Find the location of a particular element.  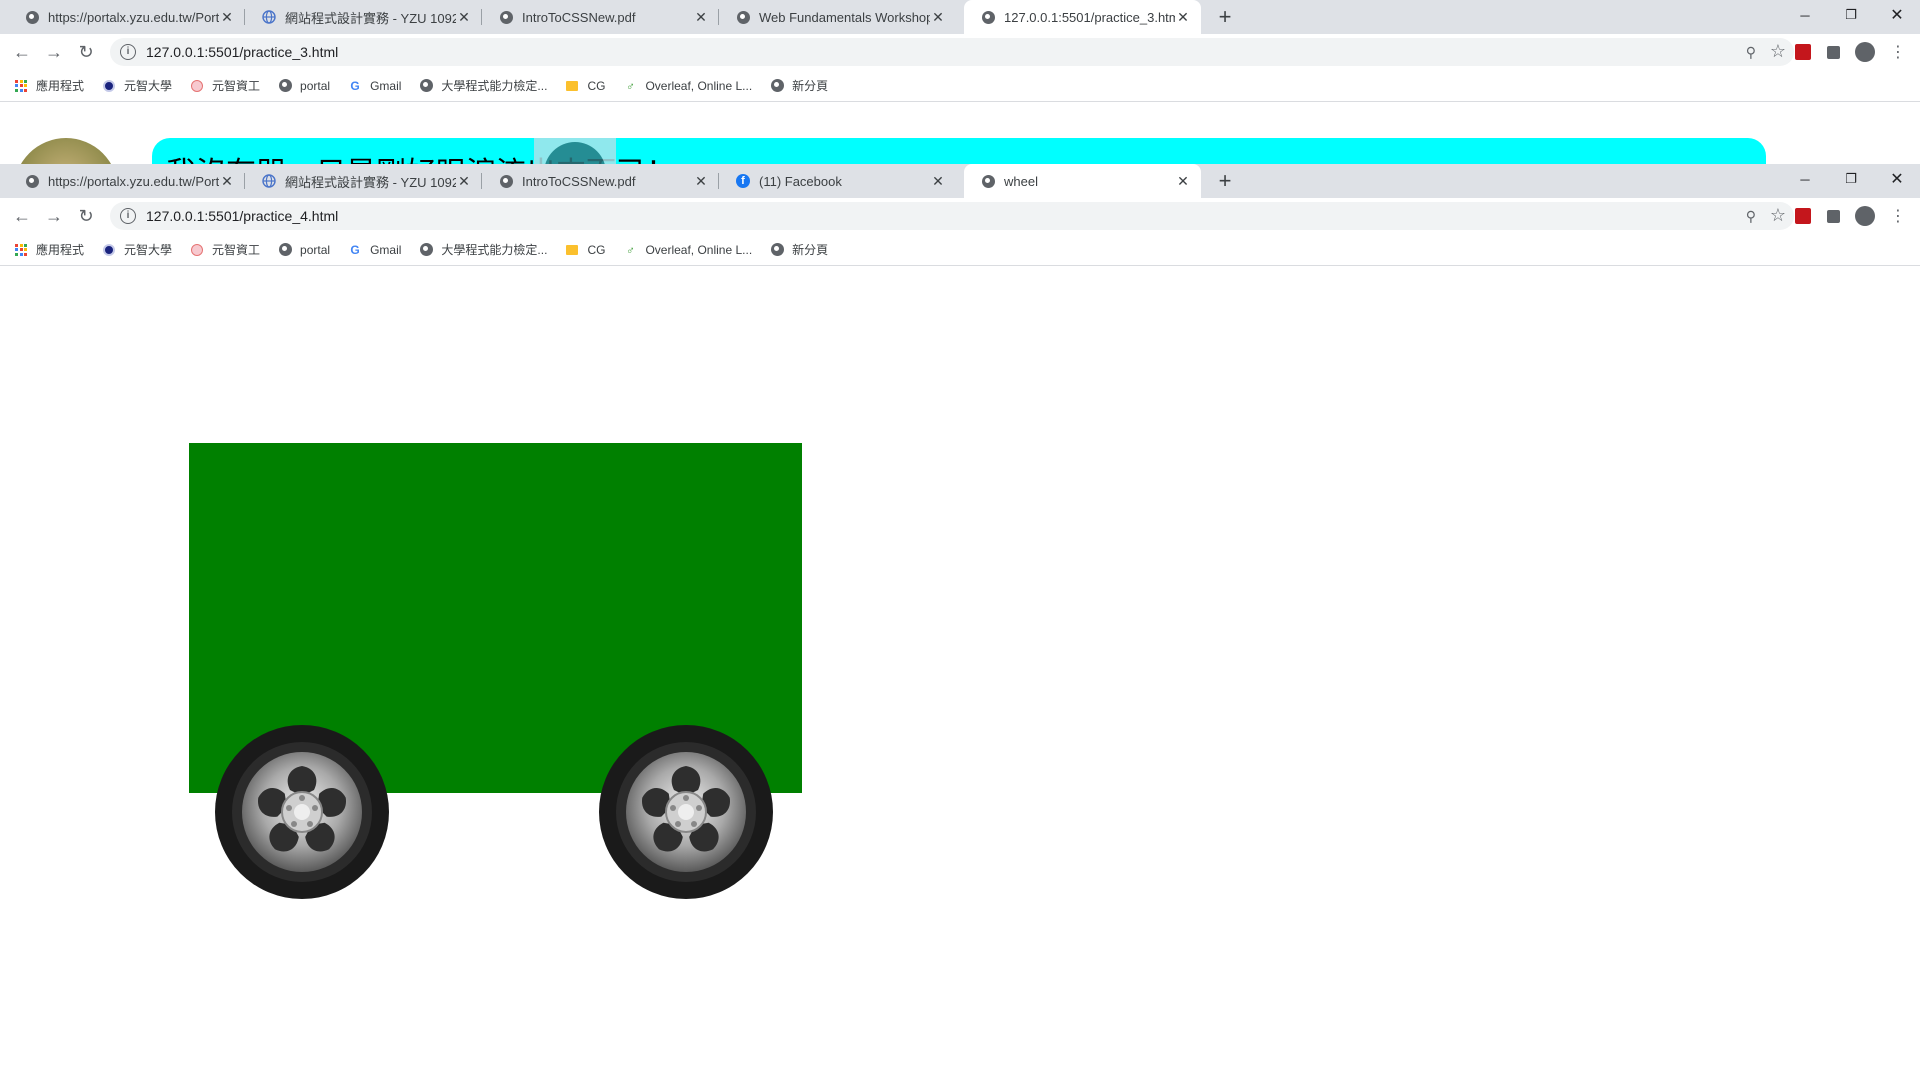

back-tab-practice3: 127.0.0.1:5501/practice_3.html ✕ is located at coordinates (1082, 17).